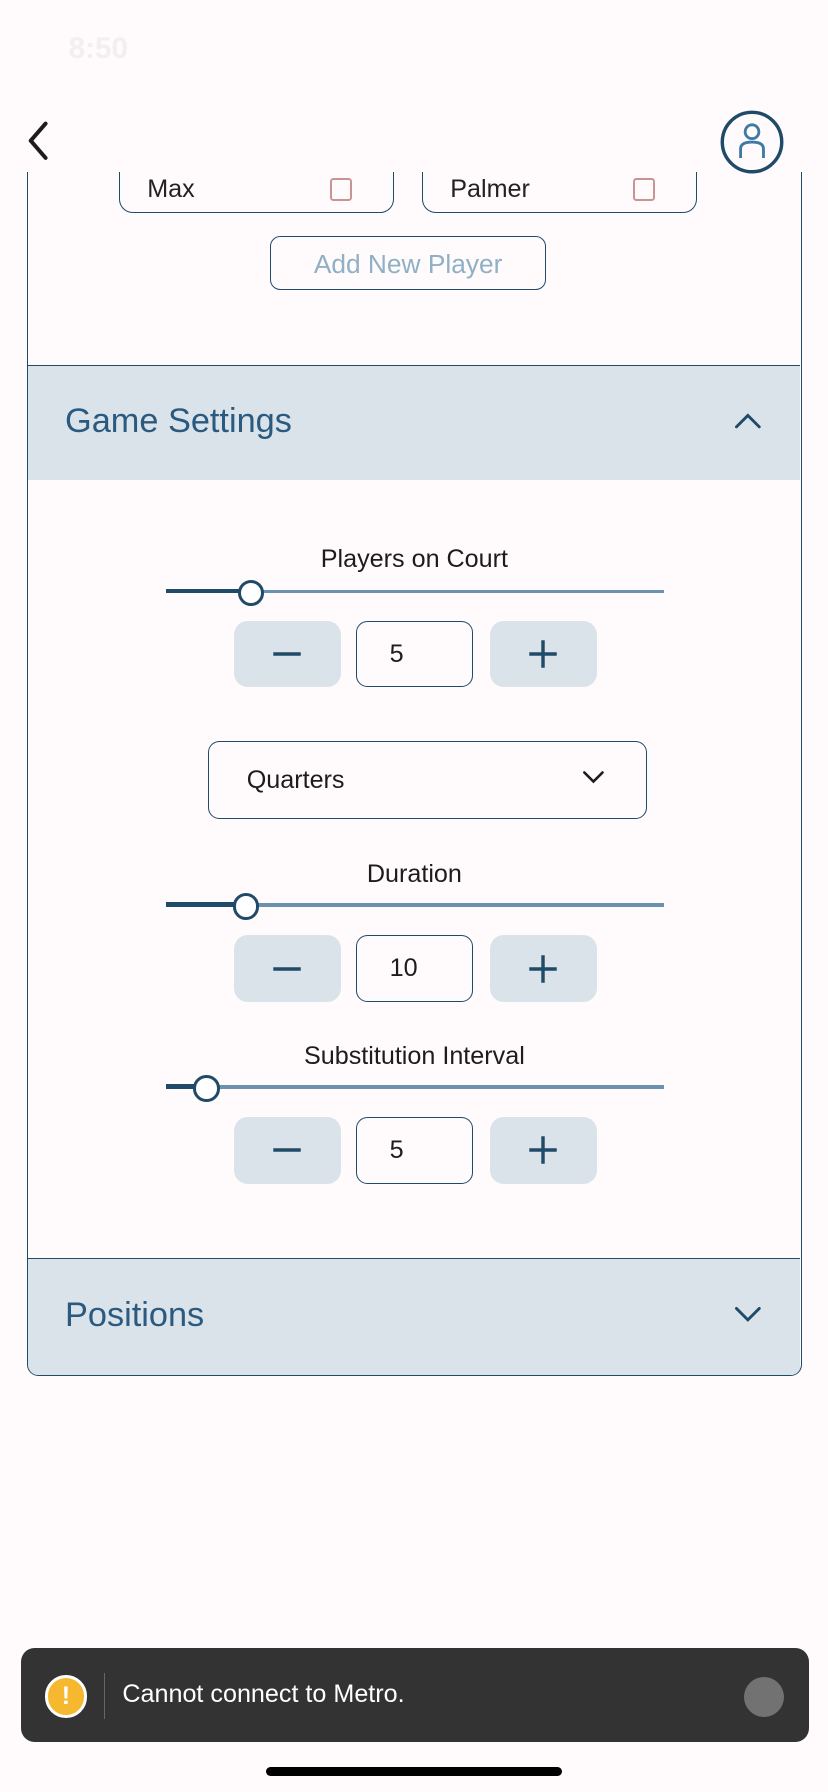 The height and width of the screenshot is (1792, 828). Describe the element at coordinates (171, 189) in the screenshot. I see `player-name: Max` at that location.